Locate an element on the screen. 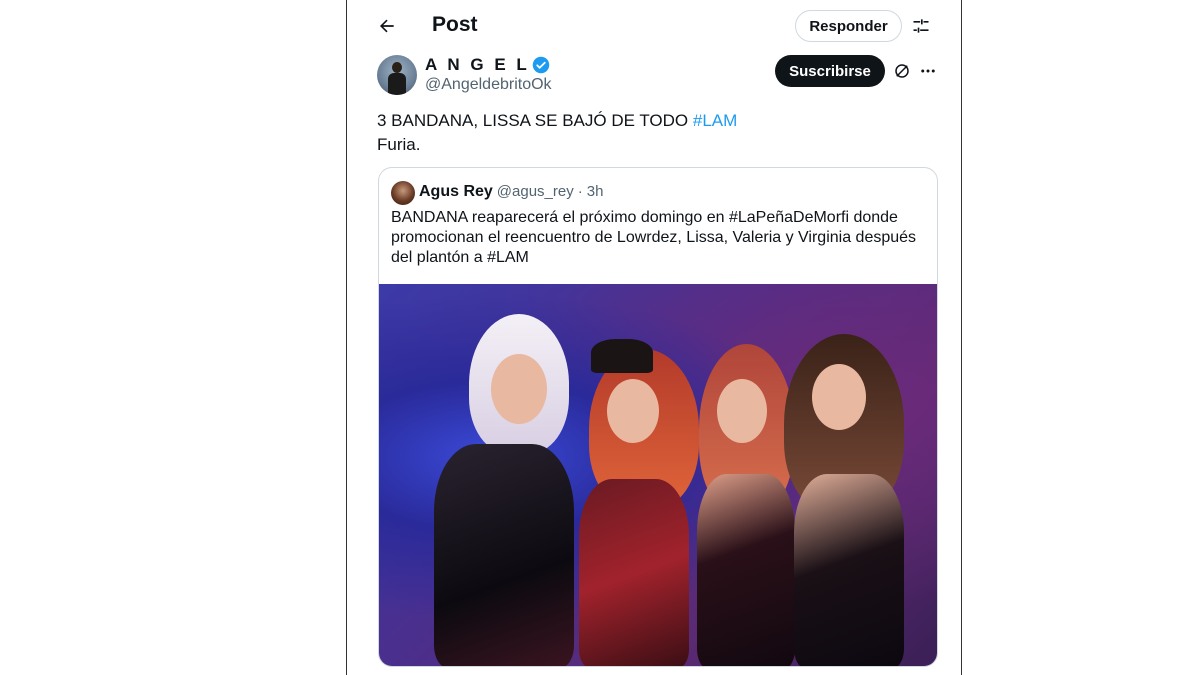 Image resolution: width=1200 pixels, height=675 pixels. more-horizontal-icon is located at coordinates (928, 71).